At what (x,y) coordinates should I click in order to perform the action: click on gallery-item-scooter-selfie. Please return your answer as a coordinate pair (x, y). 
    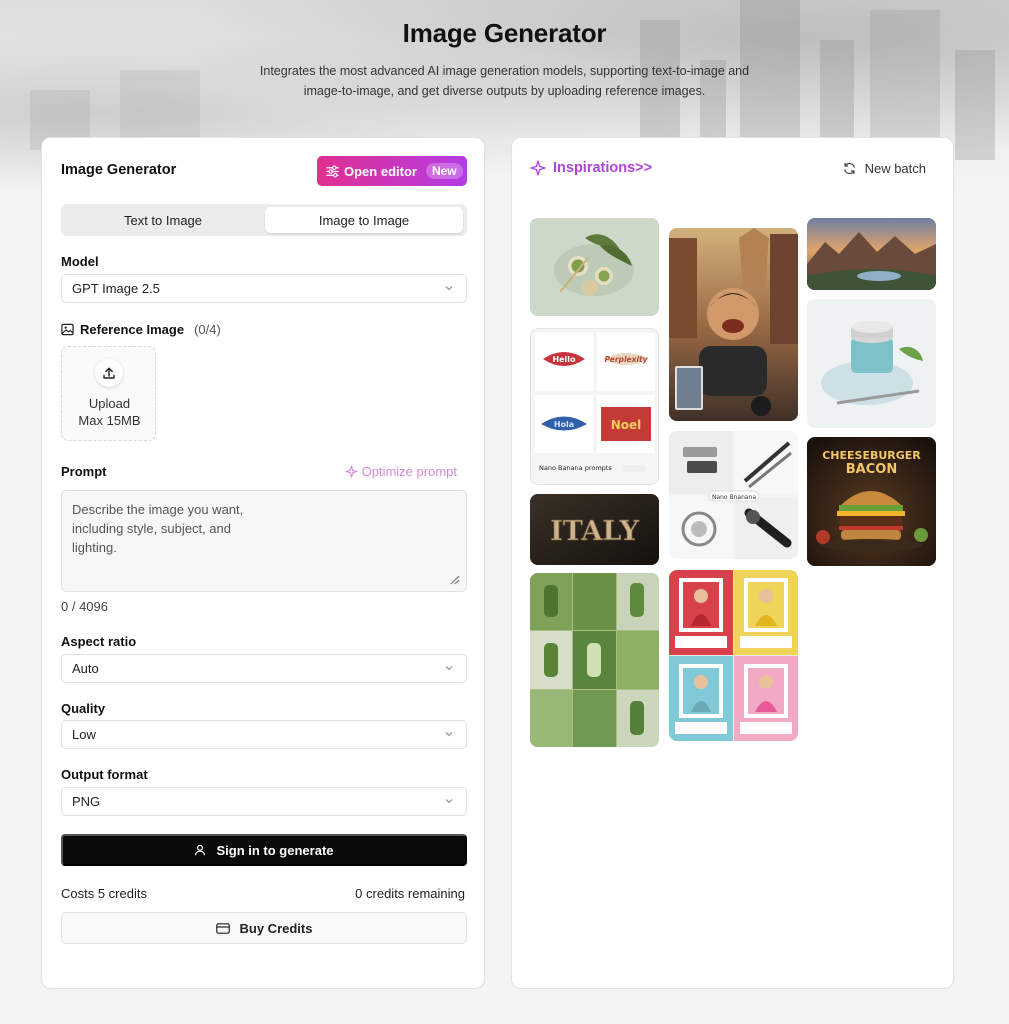
    Looking at the image, I should click on (733, 324).